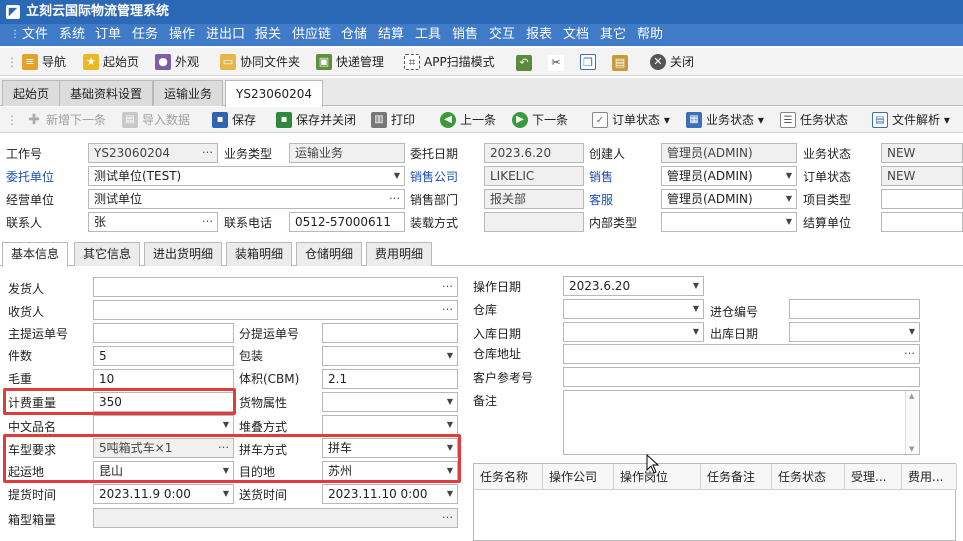 The width and height of the screenshot is (963, 541). Describe the element at coordinates (163, 379) in the screenshot. I see `gross-weight-field: 10` at that location.